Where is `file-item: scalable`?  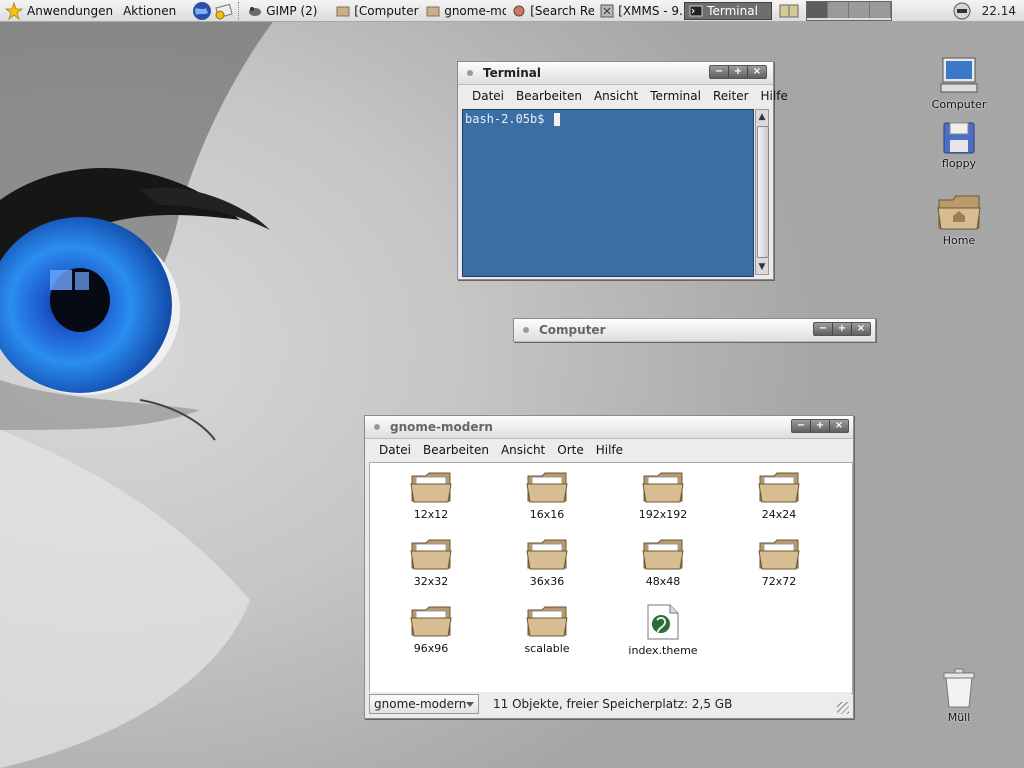
file-item: scalable is located at coordinates (547, 637).